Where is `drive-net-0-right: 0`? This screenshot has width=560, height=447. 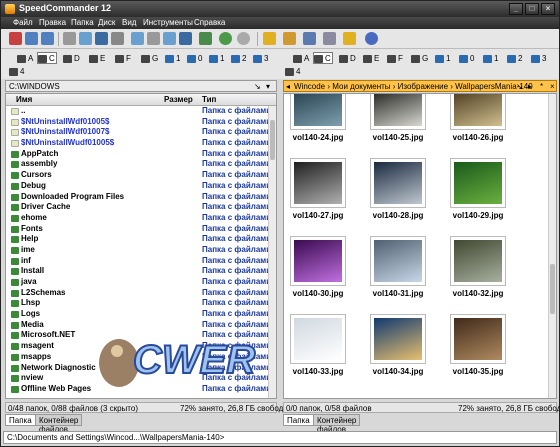
drive-net-0-right: 0 is located at coordinates (468, 59).